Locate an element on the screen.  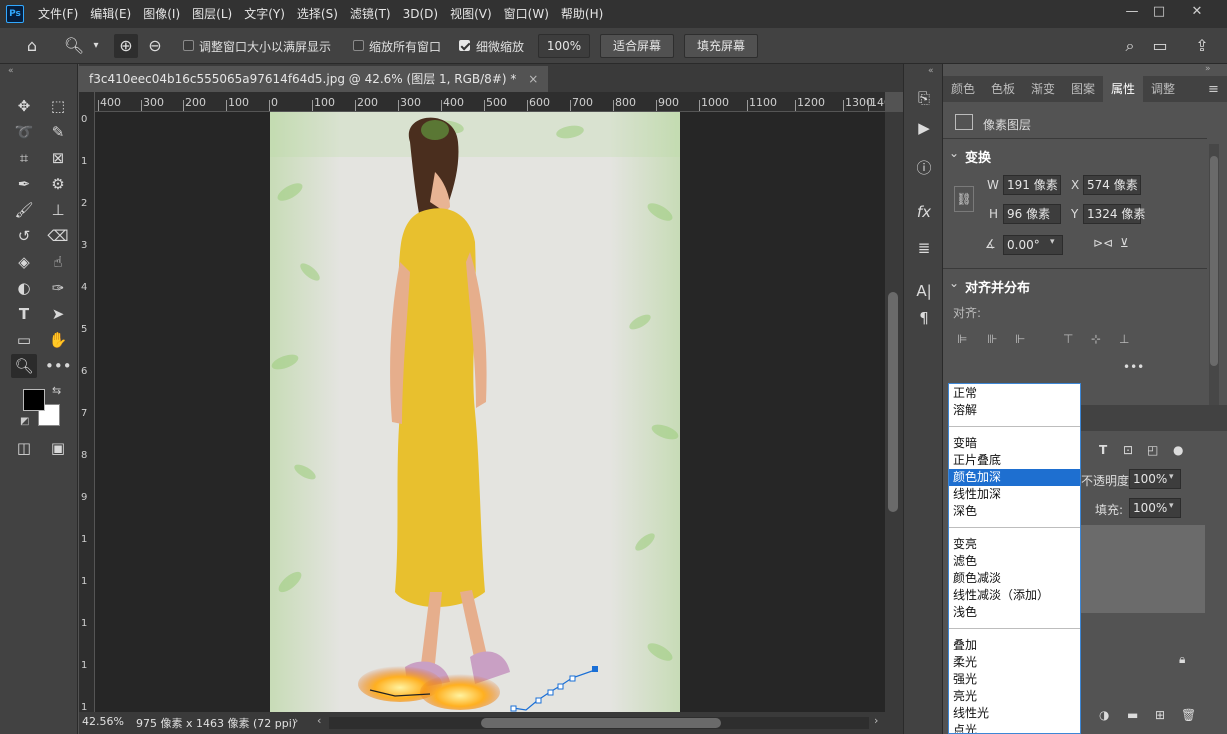
align-middle-v-icon: ⊹ is located at coordinates (1096, 339).